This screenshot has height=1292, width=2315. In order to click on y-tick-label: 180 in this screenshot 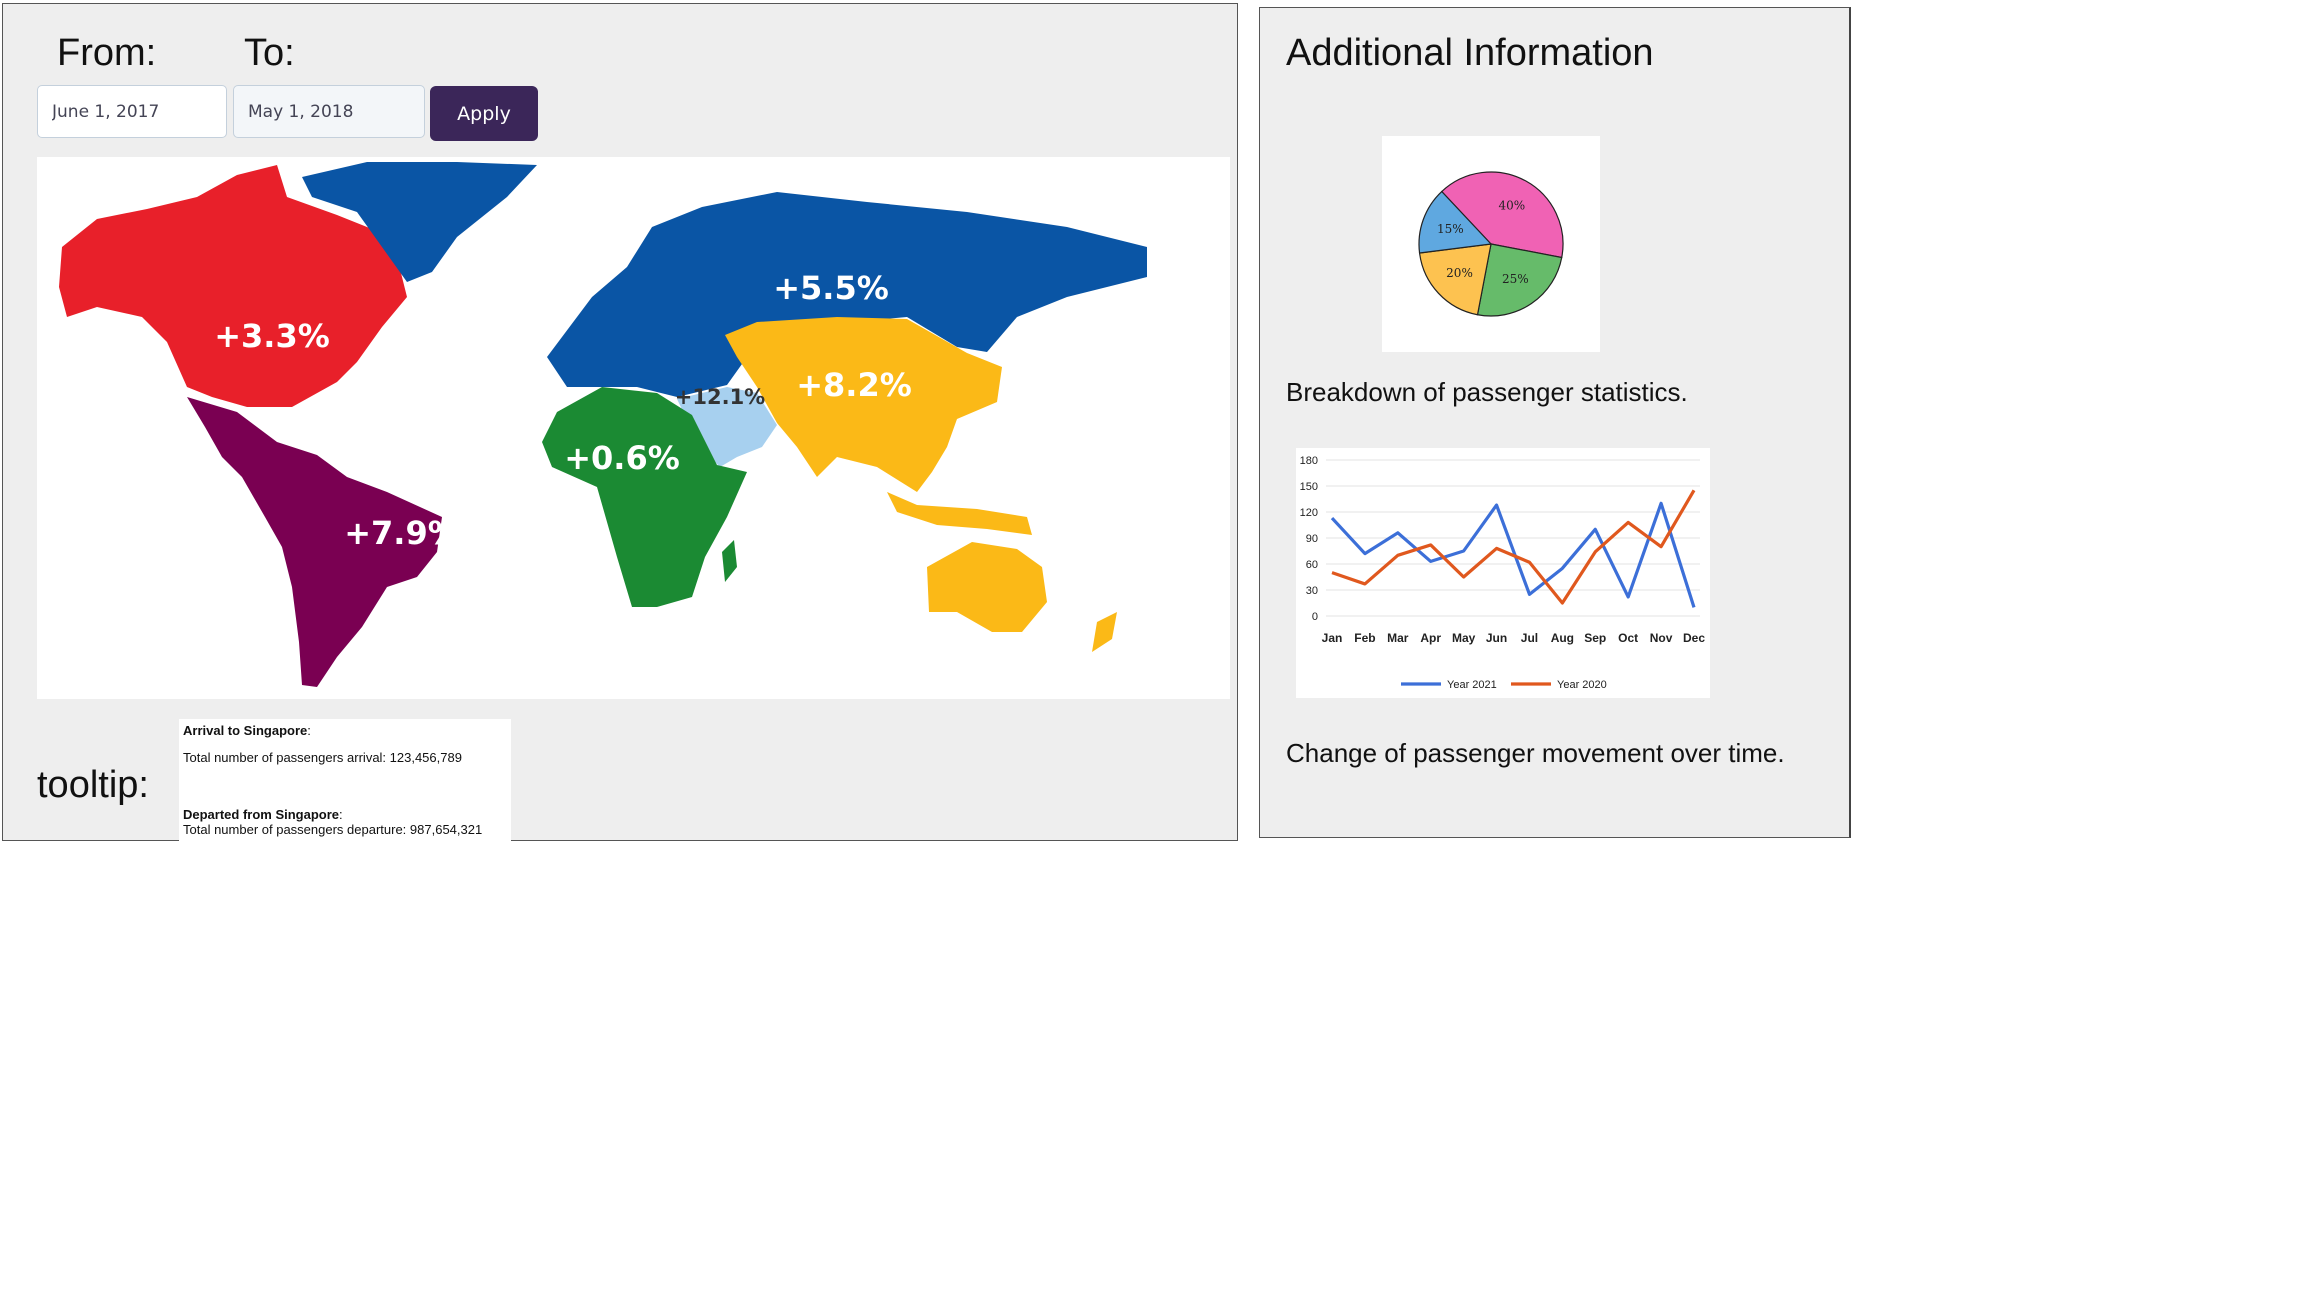, I will do `click(1309, 461)`.